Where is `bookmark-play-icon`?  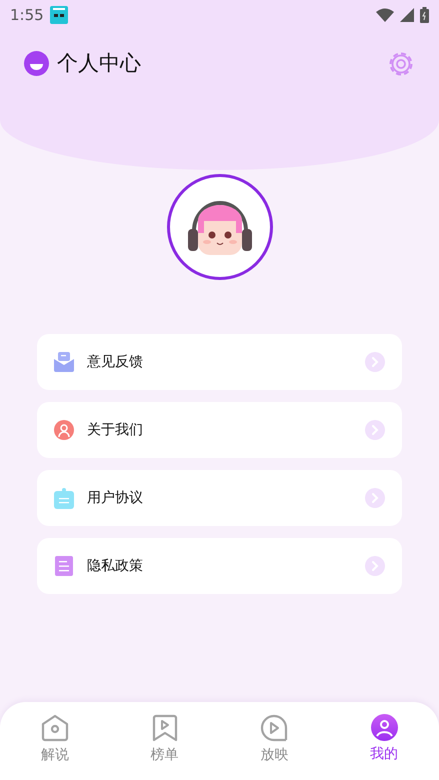
bookmark-play-icon is located at coordinates (165, 728).